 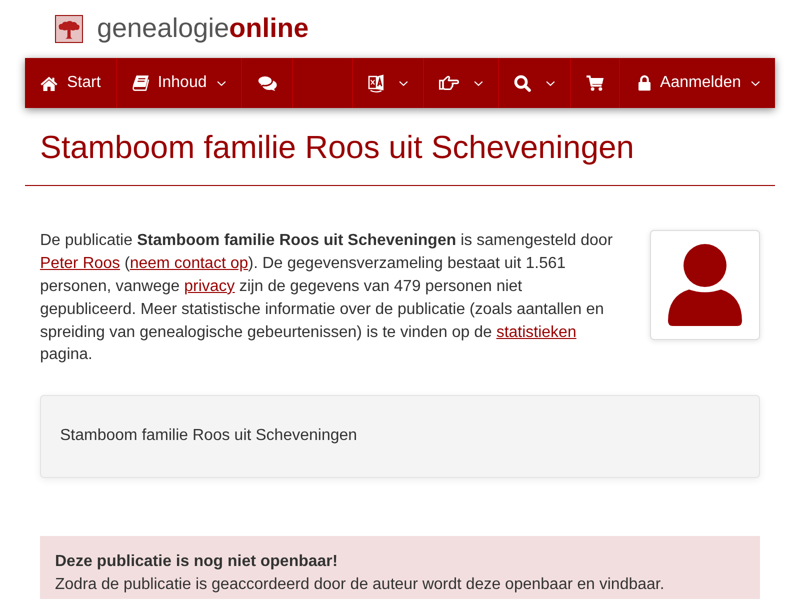 What do you see at coordinates (523, 83) in the screenshot?
I see `search-icon` at bounding box center [523, 83].